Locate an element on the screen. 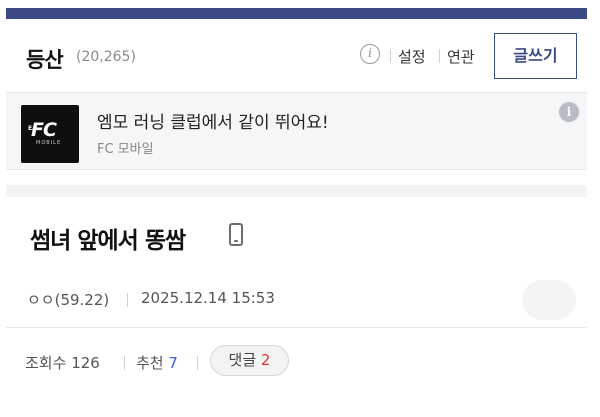 The height and width of the screenshot is (417, 600). settings-link: 설정 is located at coordinates (412, 56).